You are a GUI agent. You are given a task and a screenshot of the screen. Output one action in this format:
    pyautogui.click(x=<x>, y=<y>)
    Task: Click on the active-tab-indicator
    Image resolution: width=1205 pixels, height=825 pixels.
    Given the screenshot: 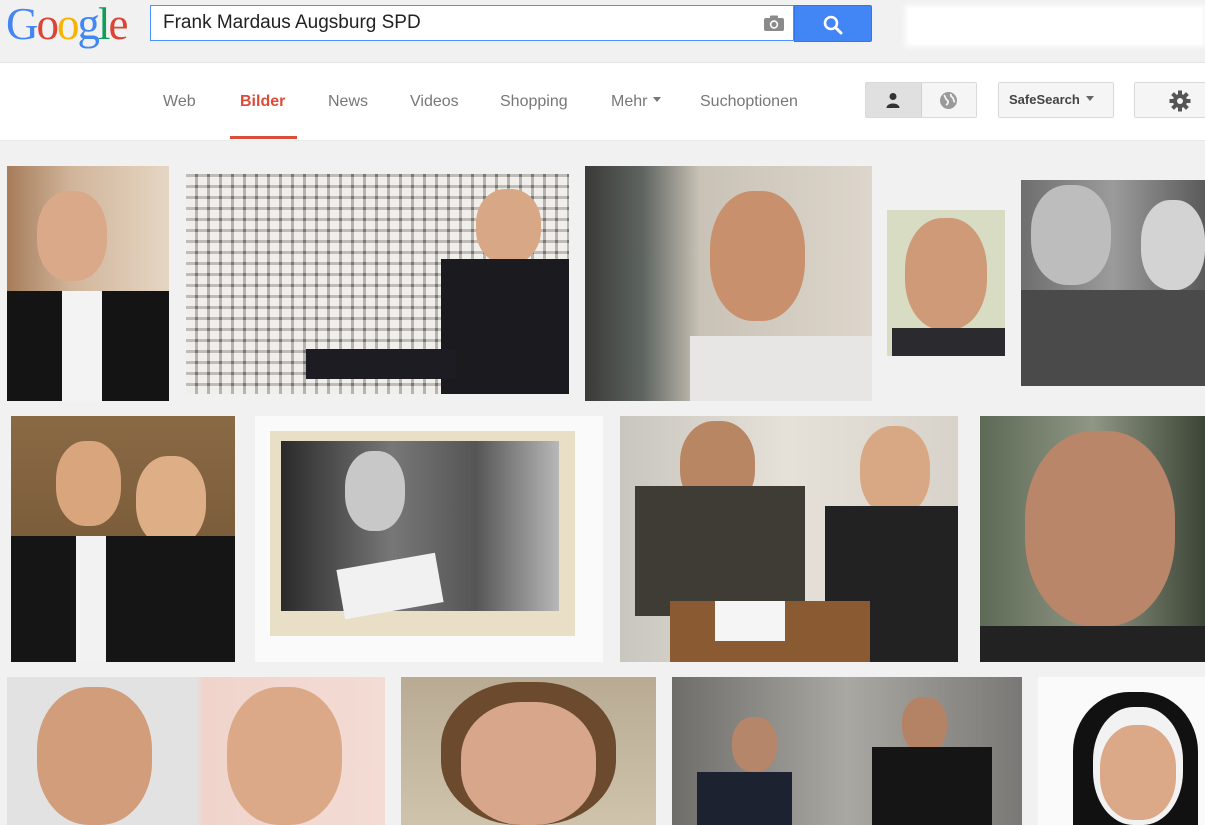 What is the action you would take?
    pyautogui.click(x=263, y=137)
    